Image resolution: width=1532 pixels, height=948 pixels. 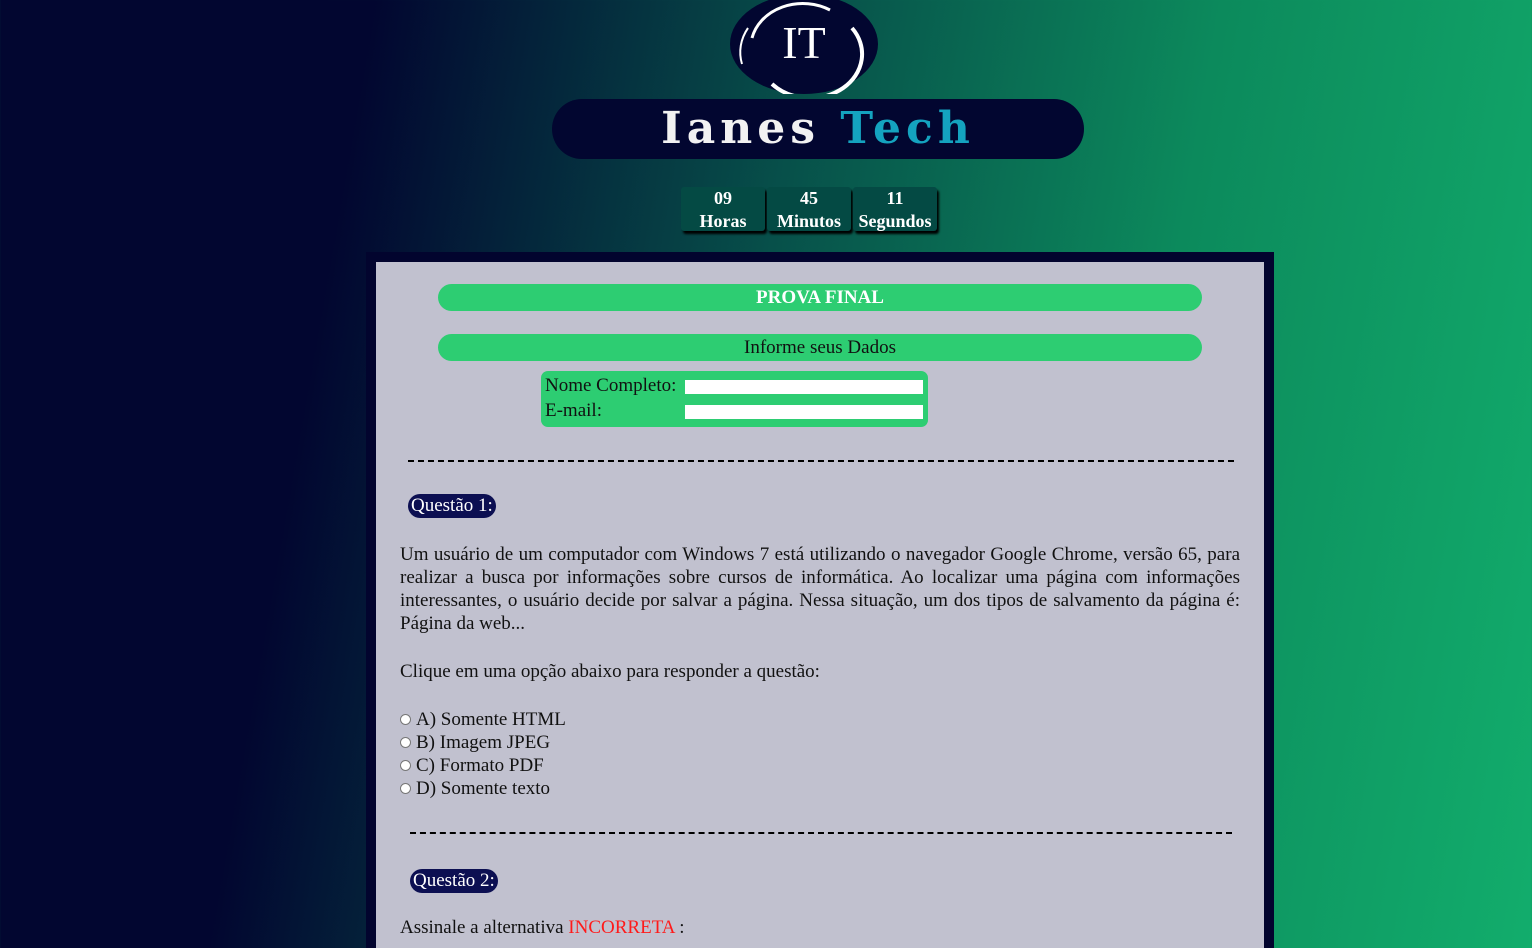 I want to click on timer-minutes-label: Minutos, so click(x=808, y=221).